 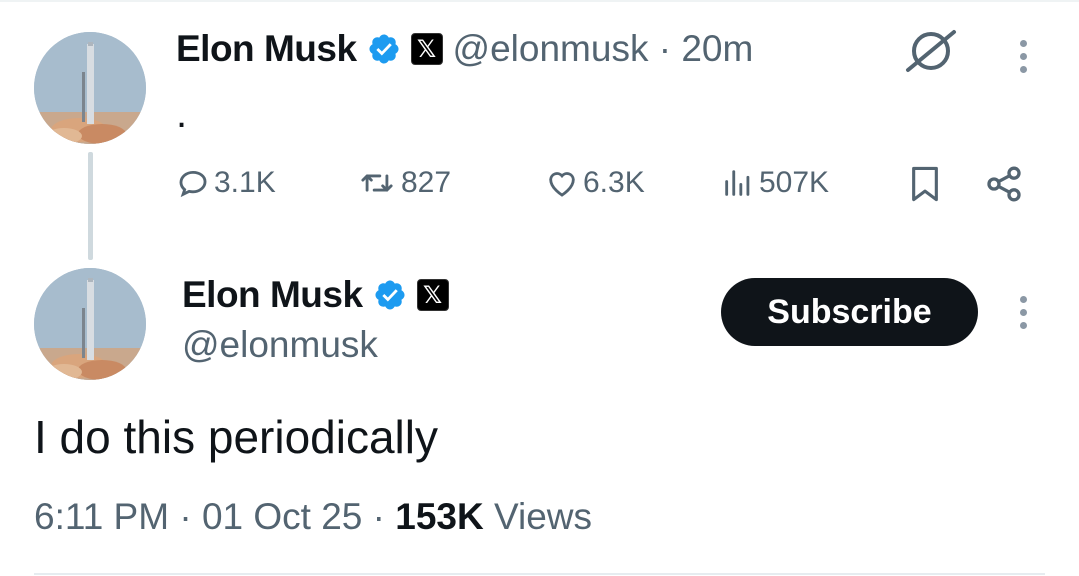 I want to click on timestamp: 20m, so click(x=717, y=48).